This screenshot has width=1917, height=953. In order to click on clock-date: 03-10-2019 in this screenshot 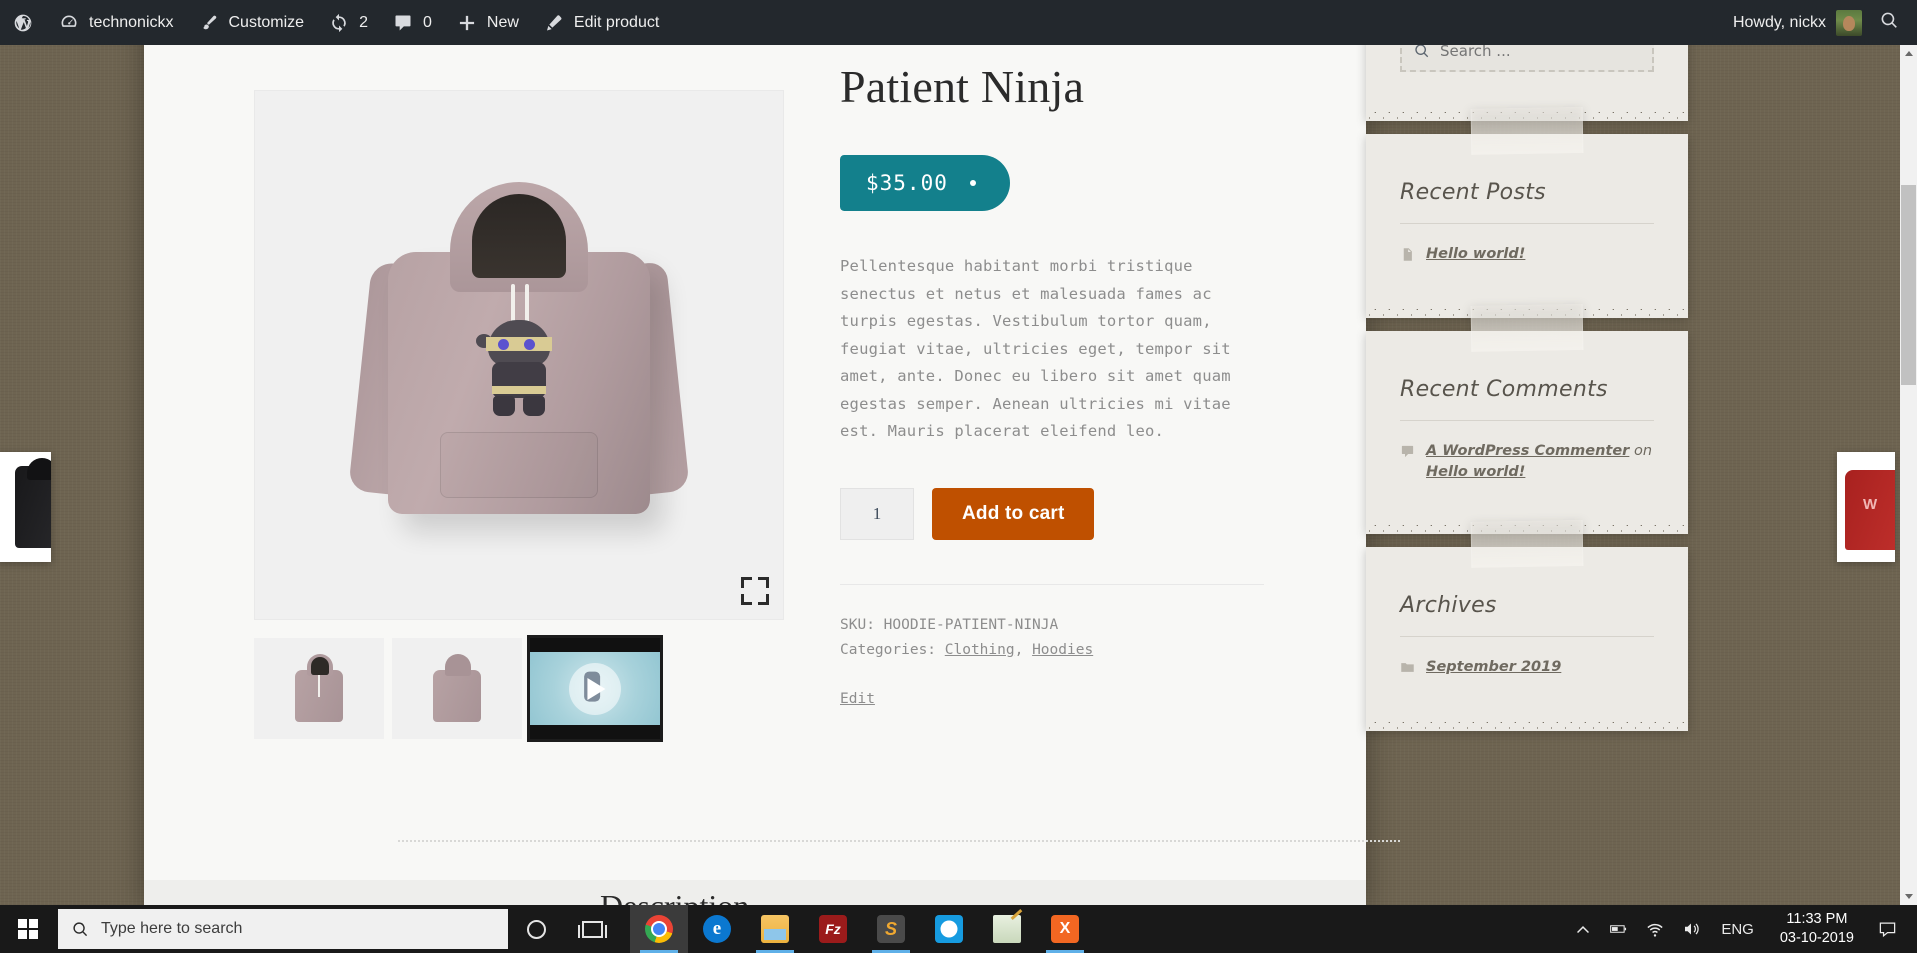, I will do `click(1816, 938)`.